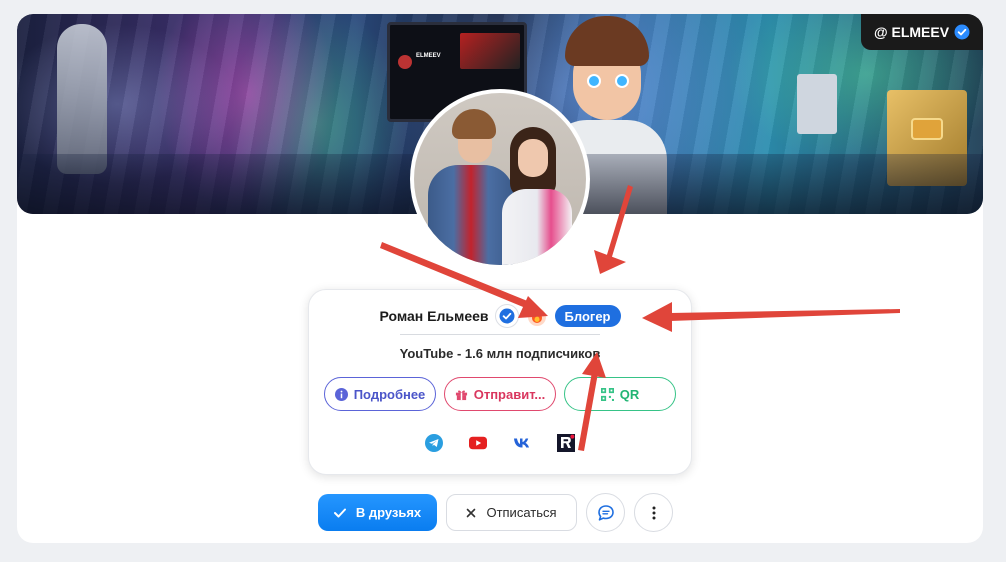 The width and height of the screenshot is (1006, 562). I want to click on profile-name: Роман Ельмеев, so click(434, 316).